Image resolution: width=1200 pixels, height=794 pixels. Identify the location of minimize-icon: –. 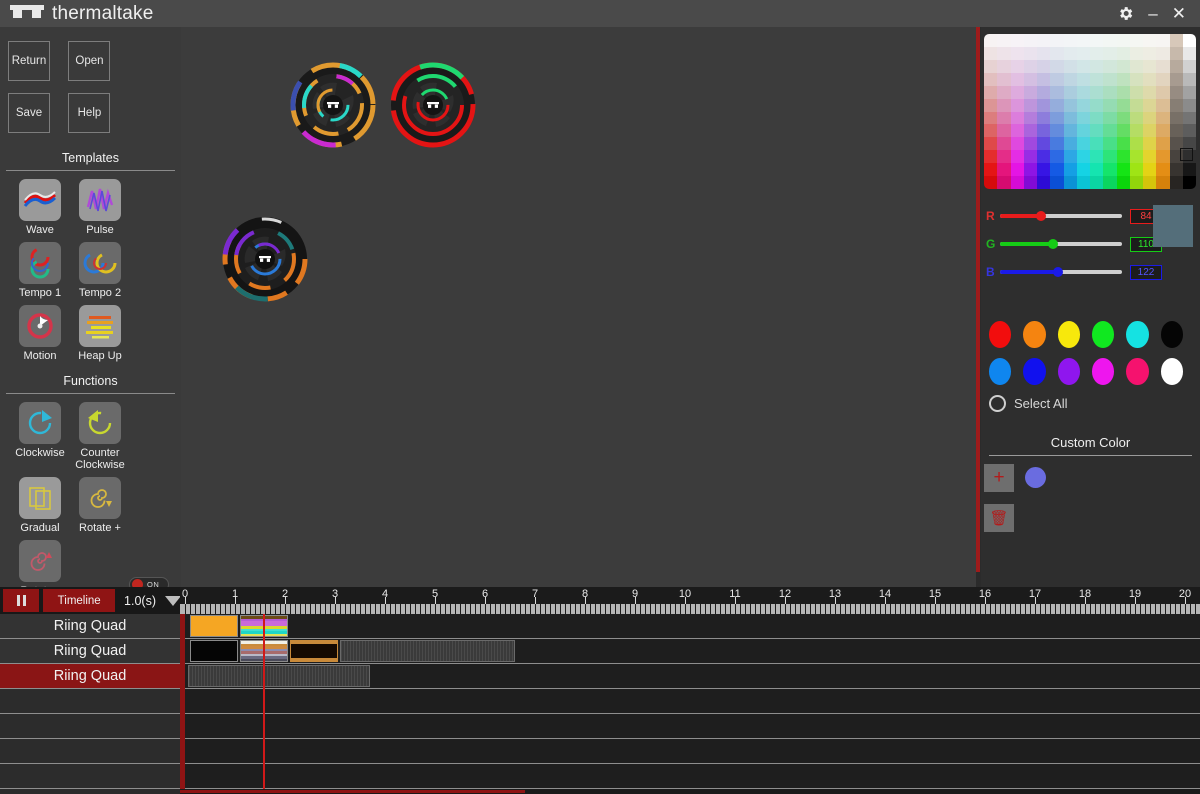
(1152, 13).